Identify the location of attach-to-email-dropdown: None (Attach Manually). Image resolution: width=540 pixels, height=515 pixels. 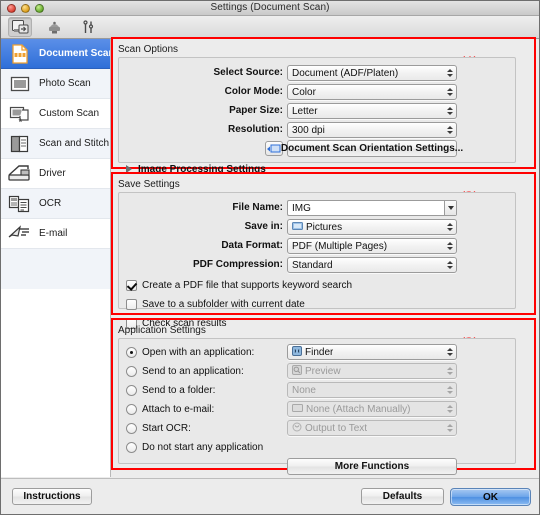
(372, 409).